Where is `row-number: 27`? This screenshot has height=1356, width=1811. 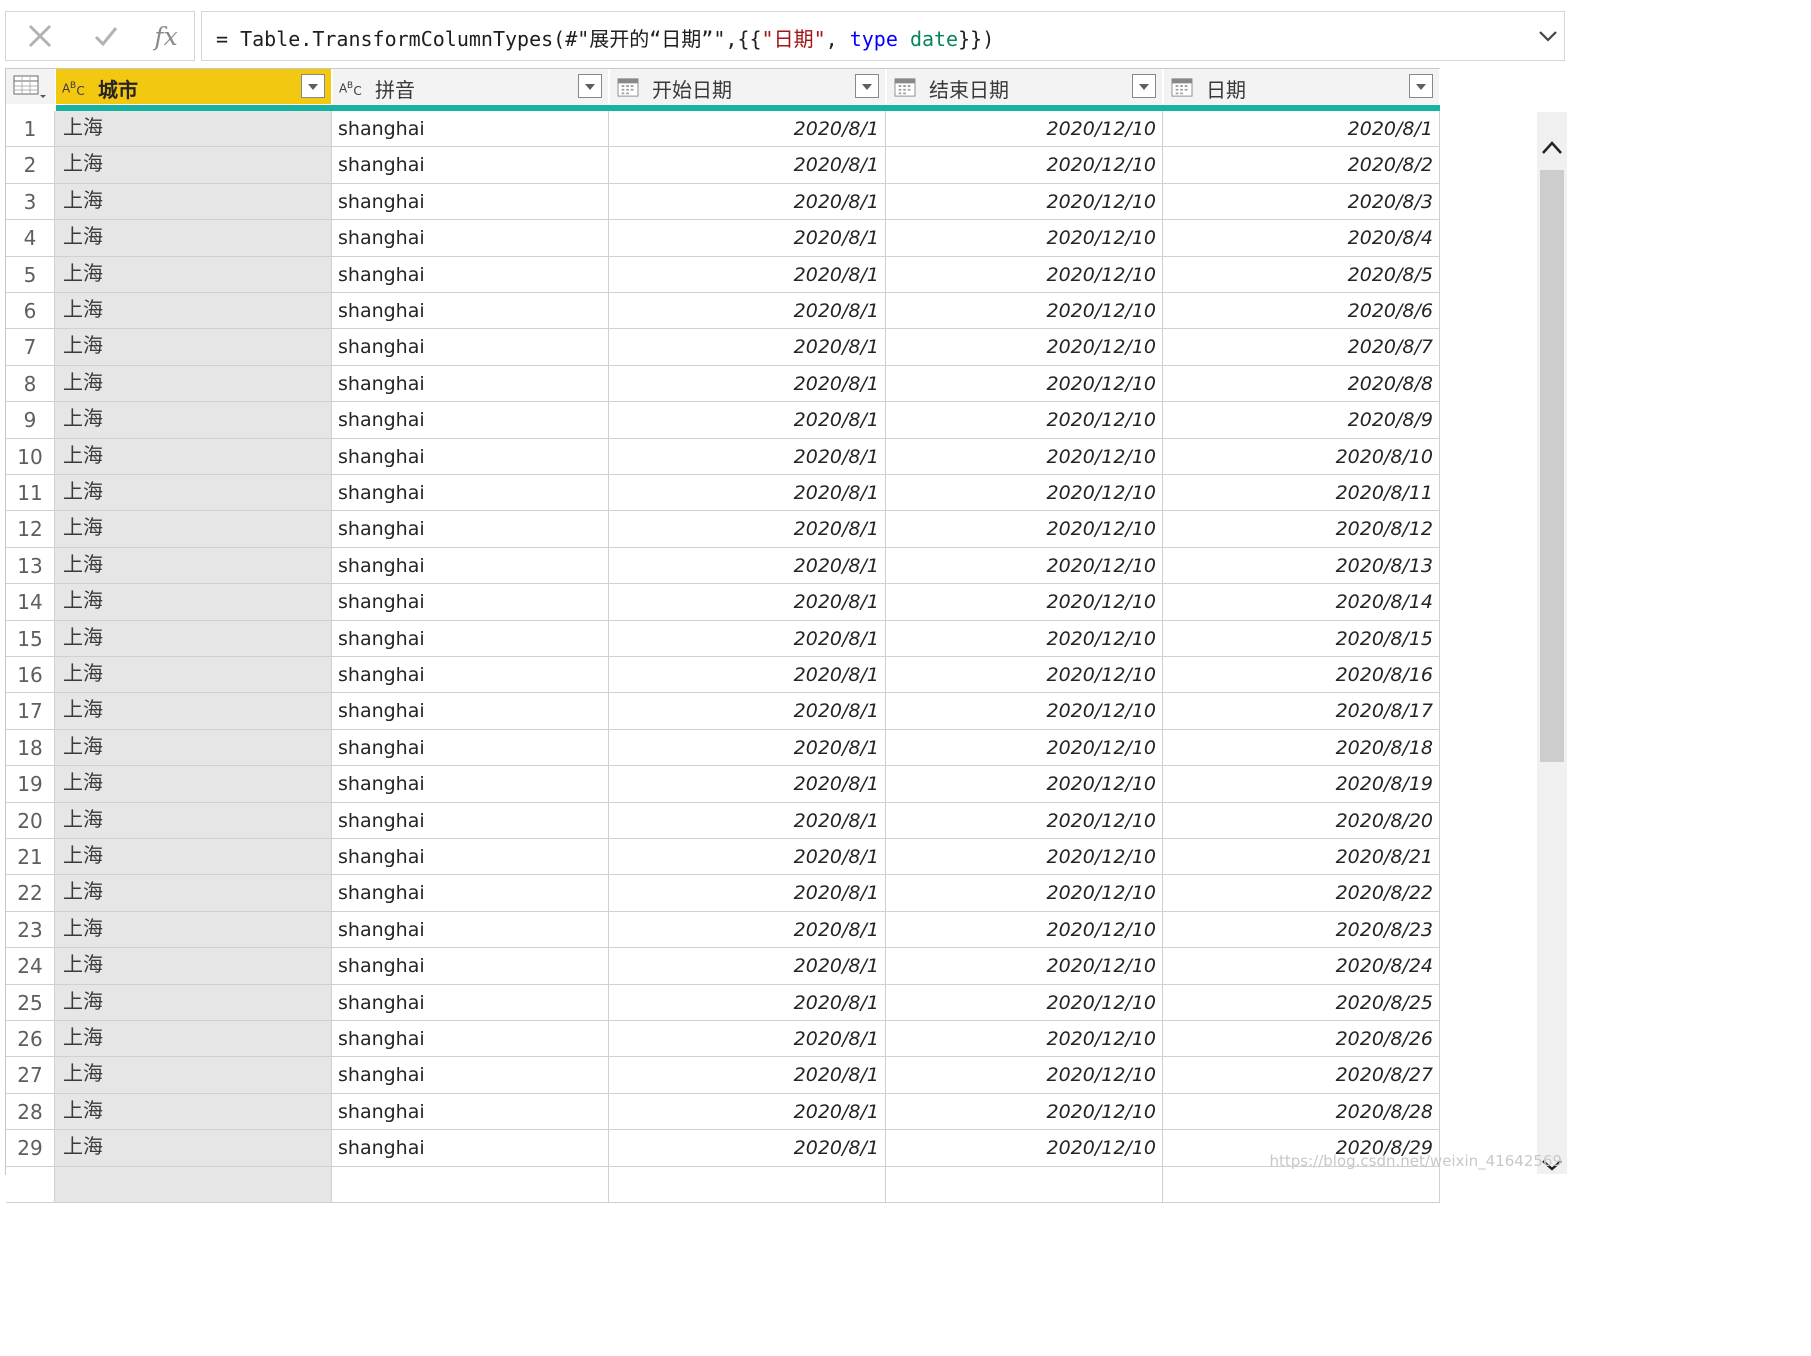
row-number: 27 is located at coordinates (30, 1075).